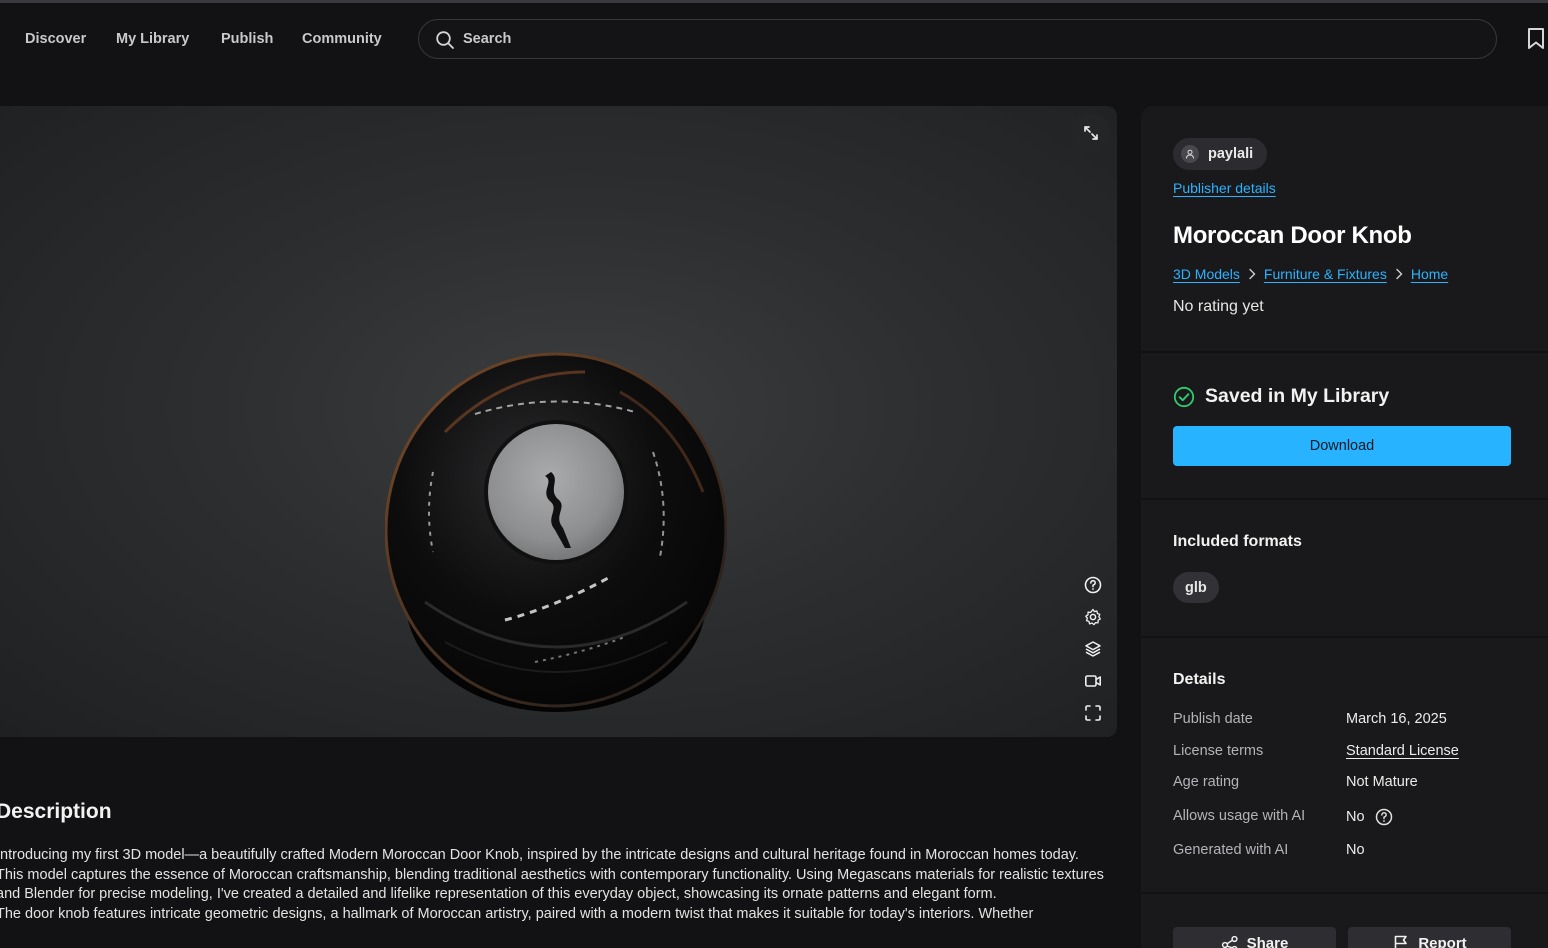  I want to click on top-navigation: Discover My Library Publish Community, so click(774, 39).